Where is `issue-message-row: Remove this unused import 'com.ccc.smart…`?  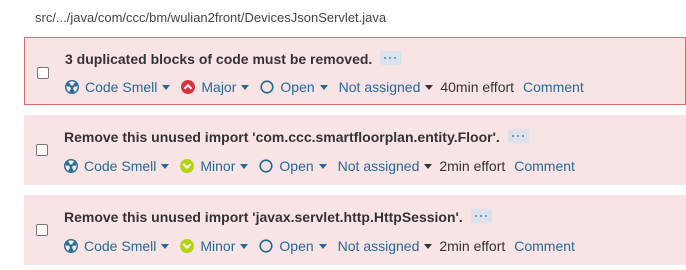
issue-message-row: Remove this unused import 'com.ccc.smart… is located at coordinates (296, 137).